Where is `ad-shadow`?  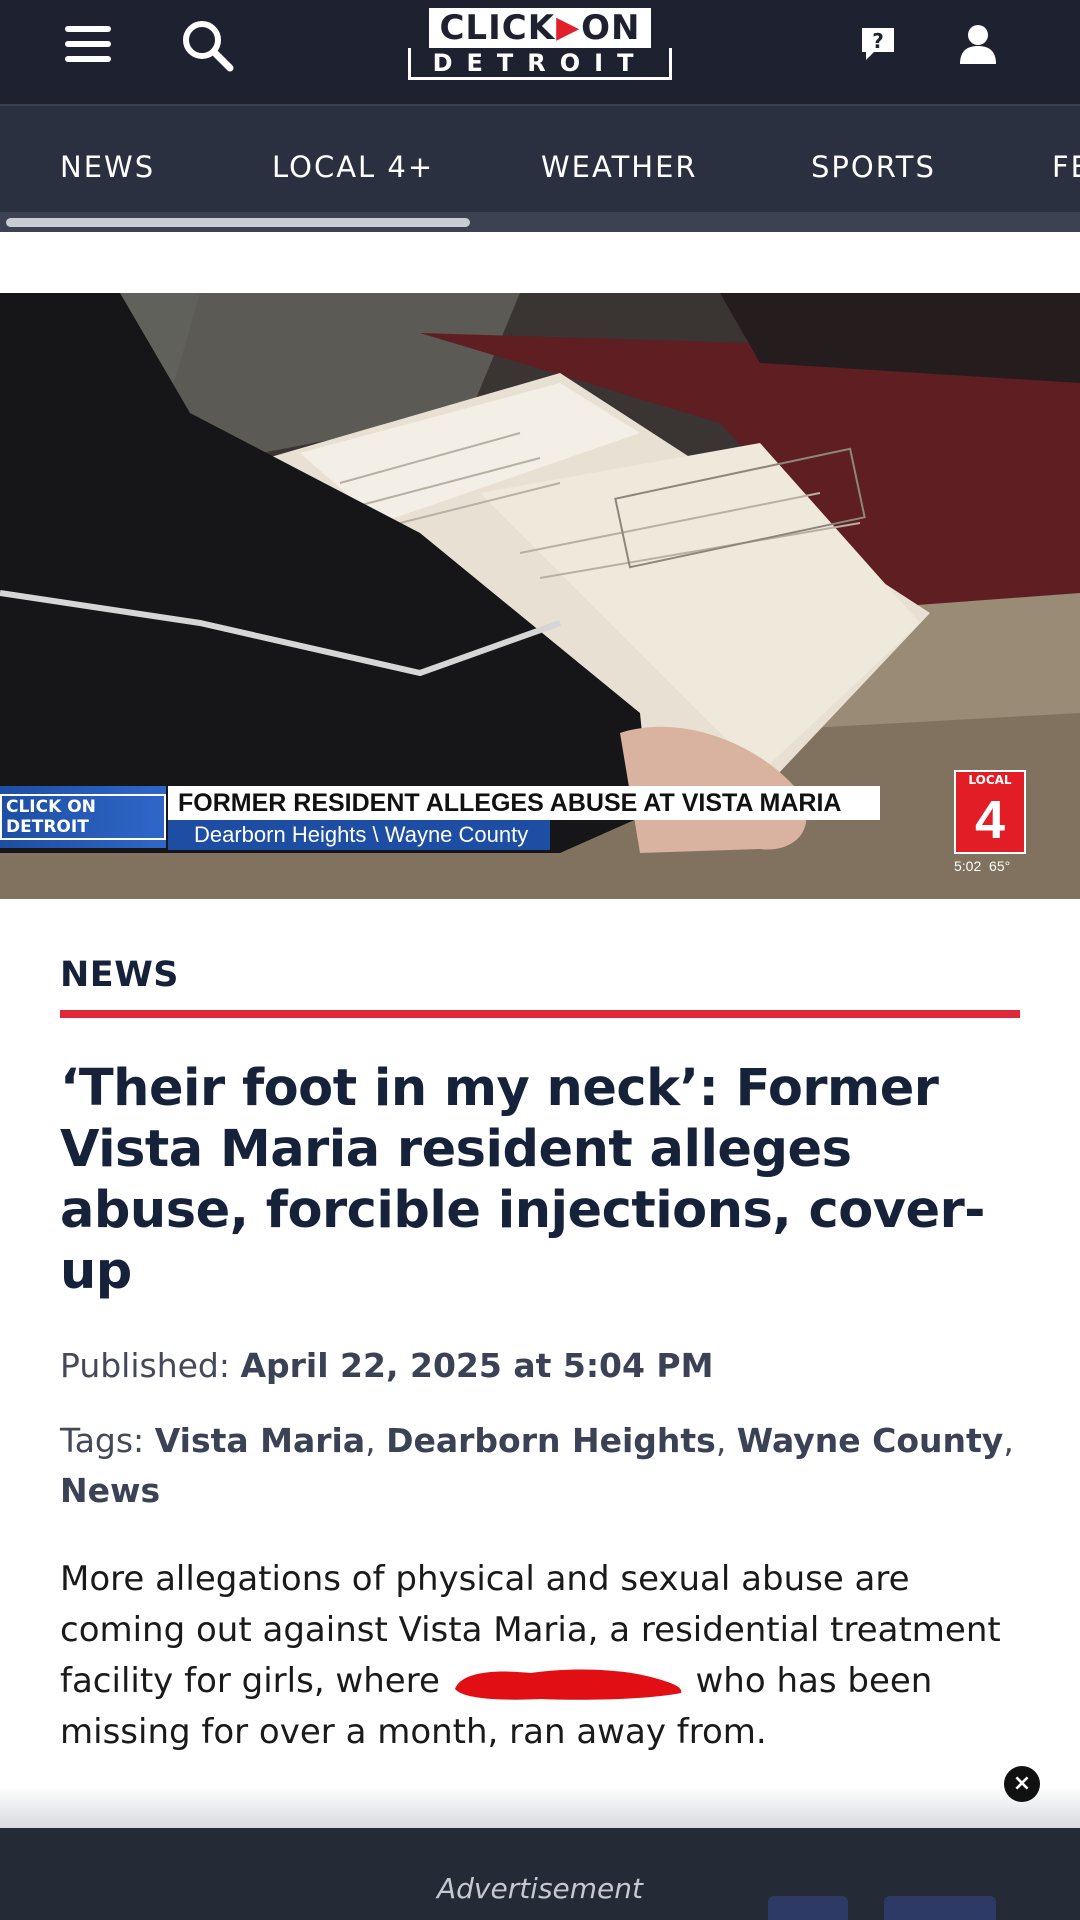
ad-shadow is located at coordinates (540, 1807).